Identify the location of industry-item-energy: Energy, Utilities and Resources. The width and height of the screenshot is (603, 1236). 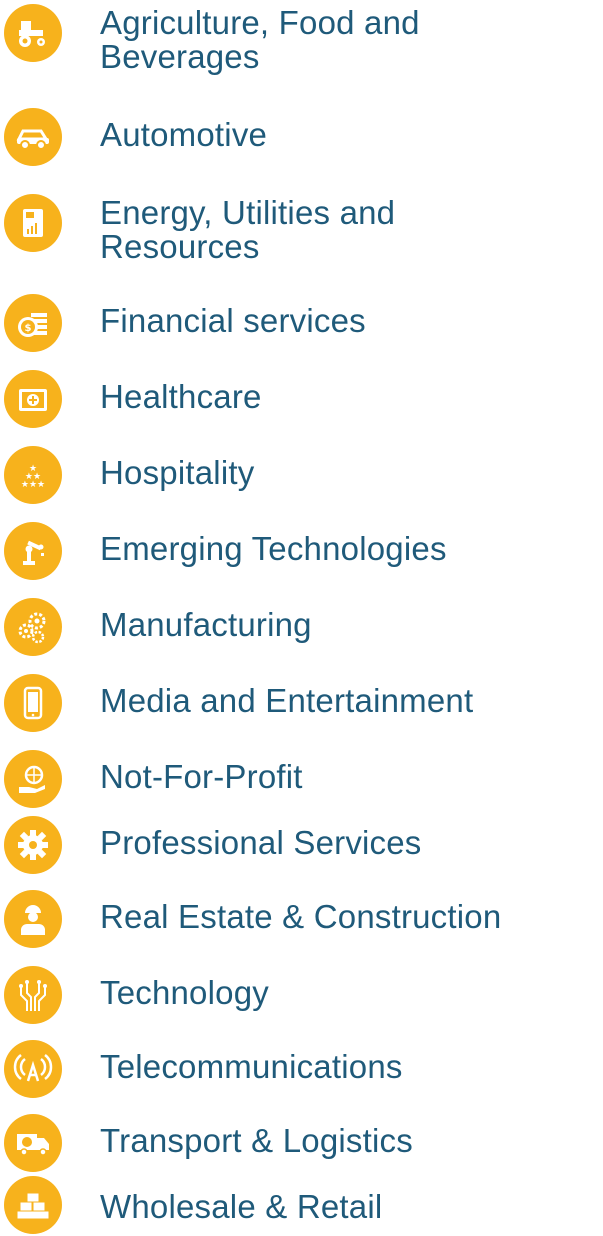
(301, 234).